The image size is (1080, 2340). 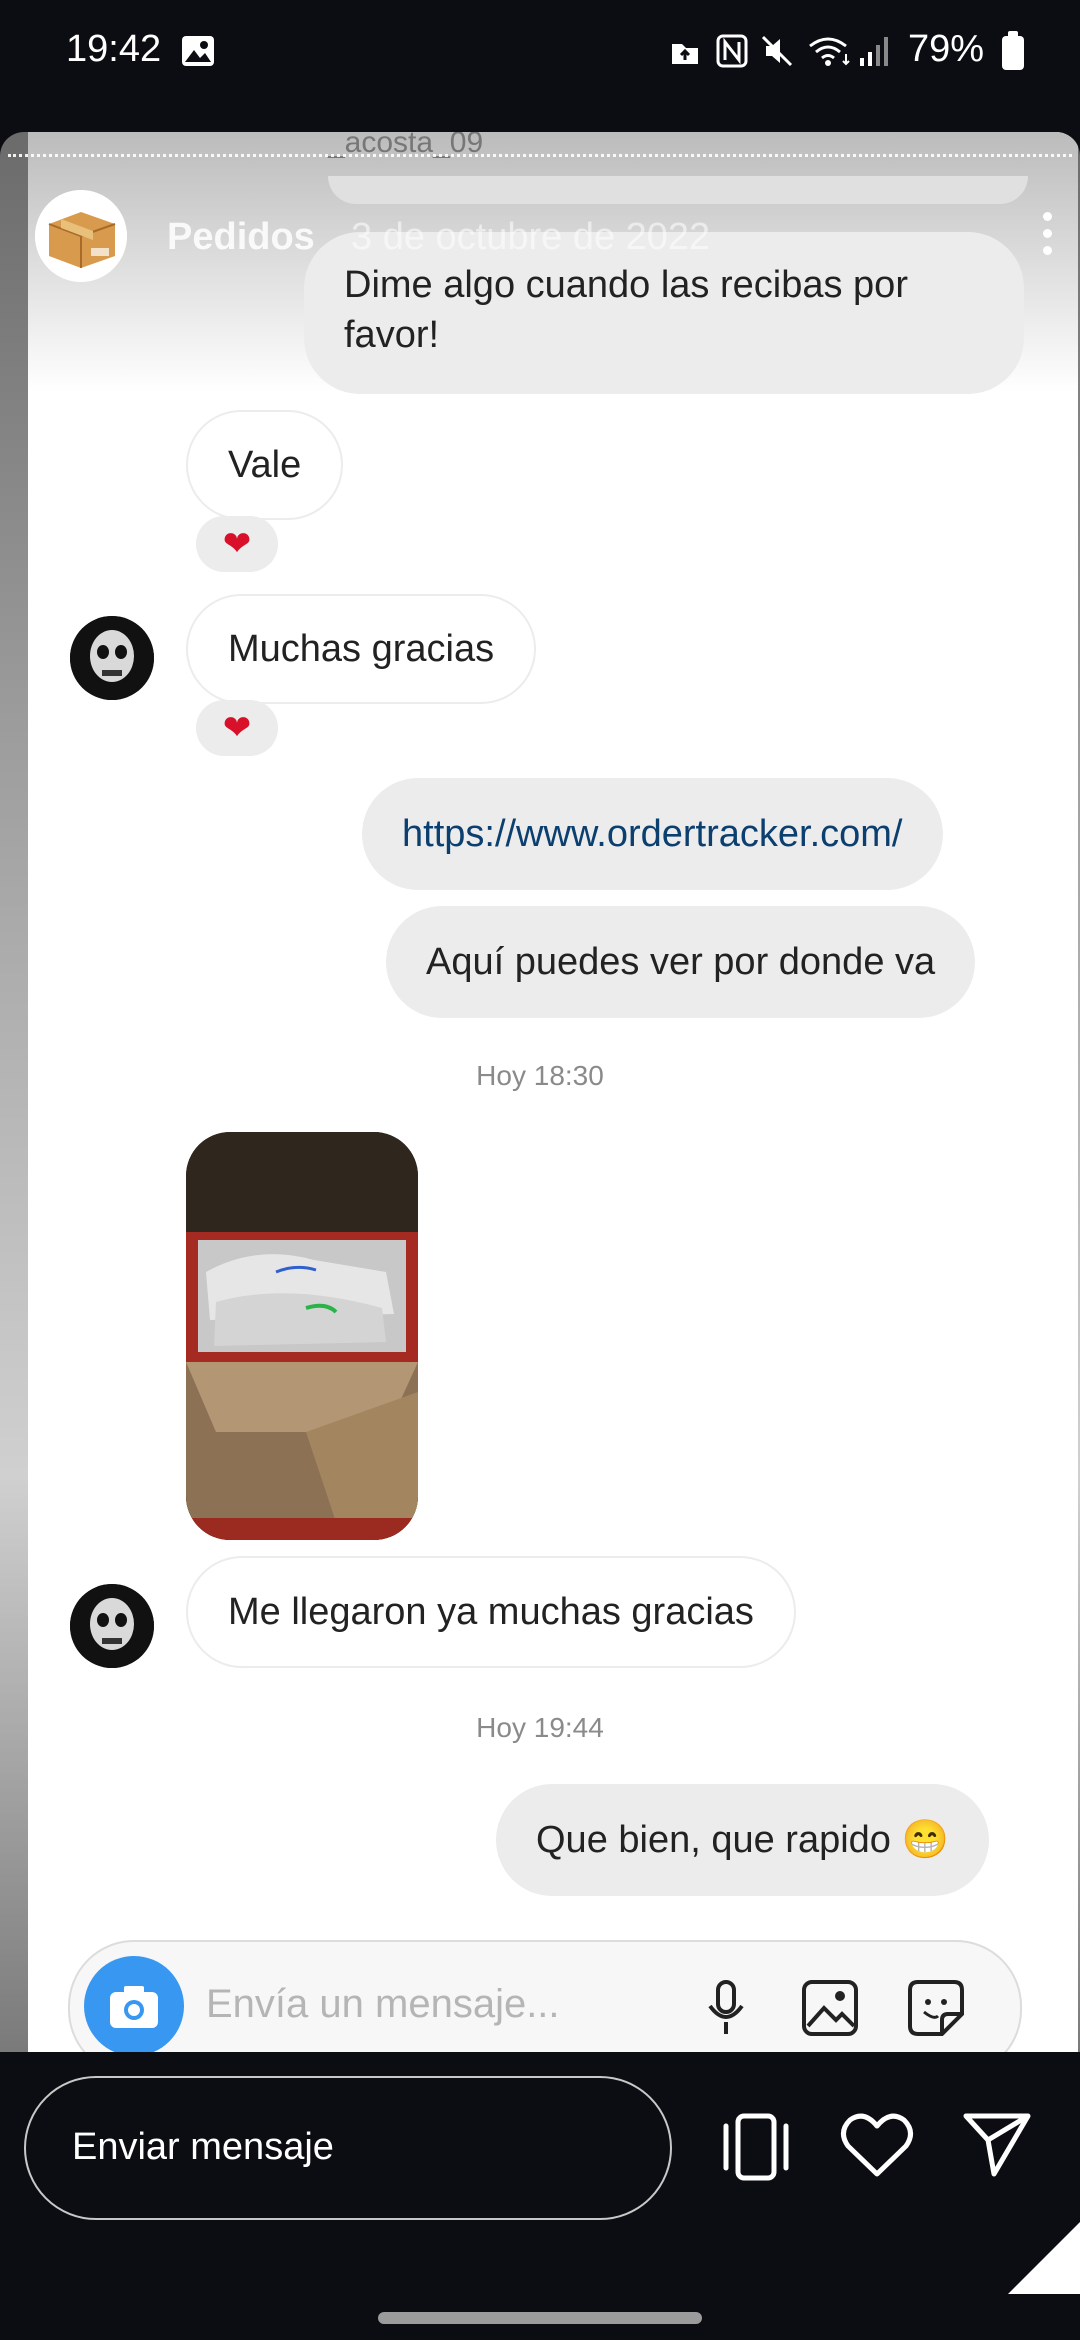 I want to click on home-indicator, so click(x=540, y=2318).